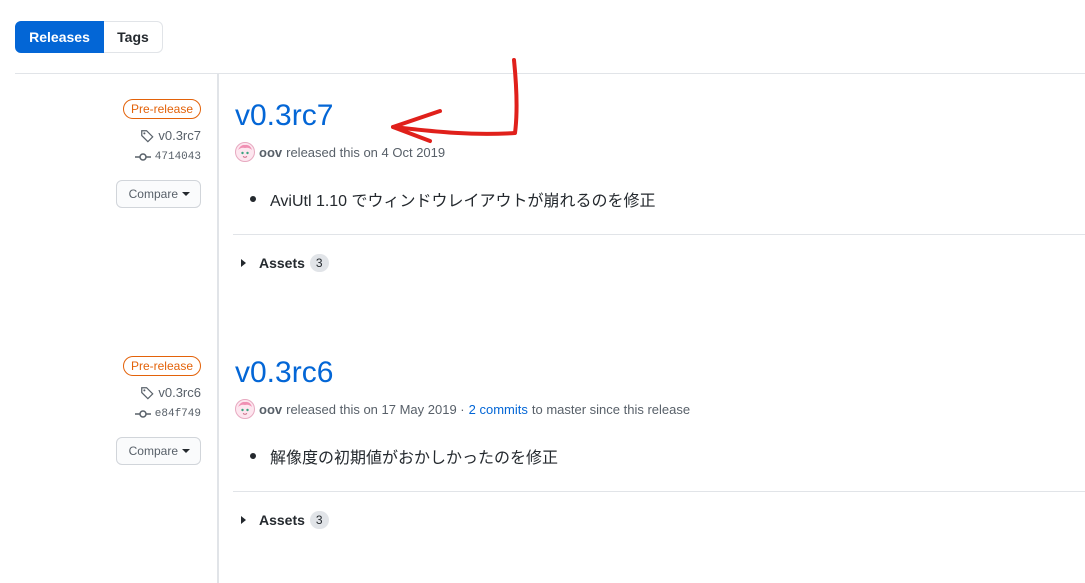  What do you see at coordinates (416, 126) in the screenshot?
I see `annotation-arrow-head` at bounding box center [416, 126].